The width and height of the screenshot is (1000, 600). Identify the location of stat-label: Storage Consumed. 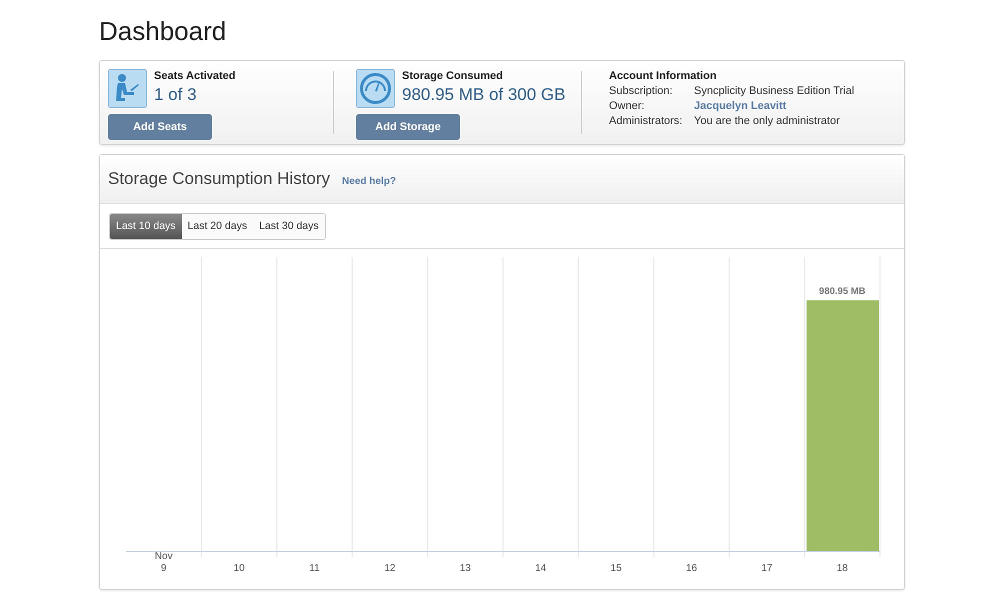
(453, 76).